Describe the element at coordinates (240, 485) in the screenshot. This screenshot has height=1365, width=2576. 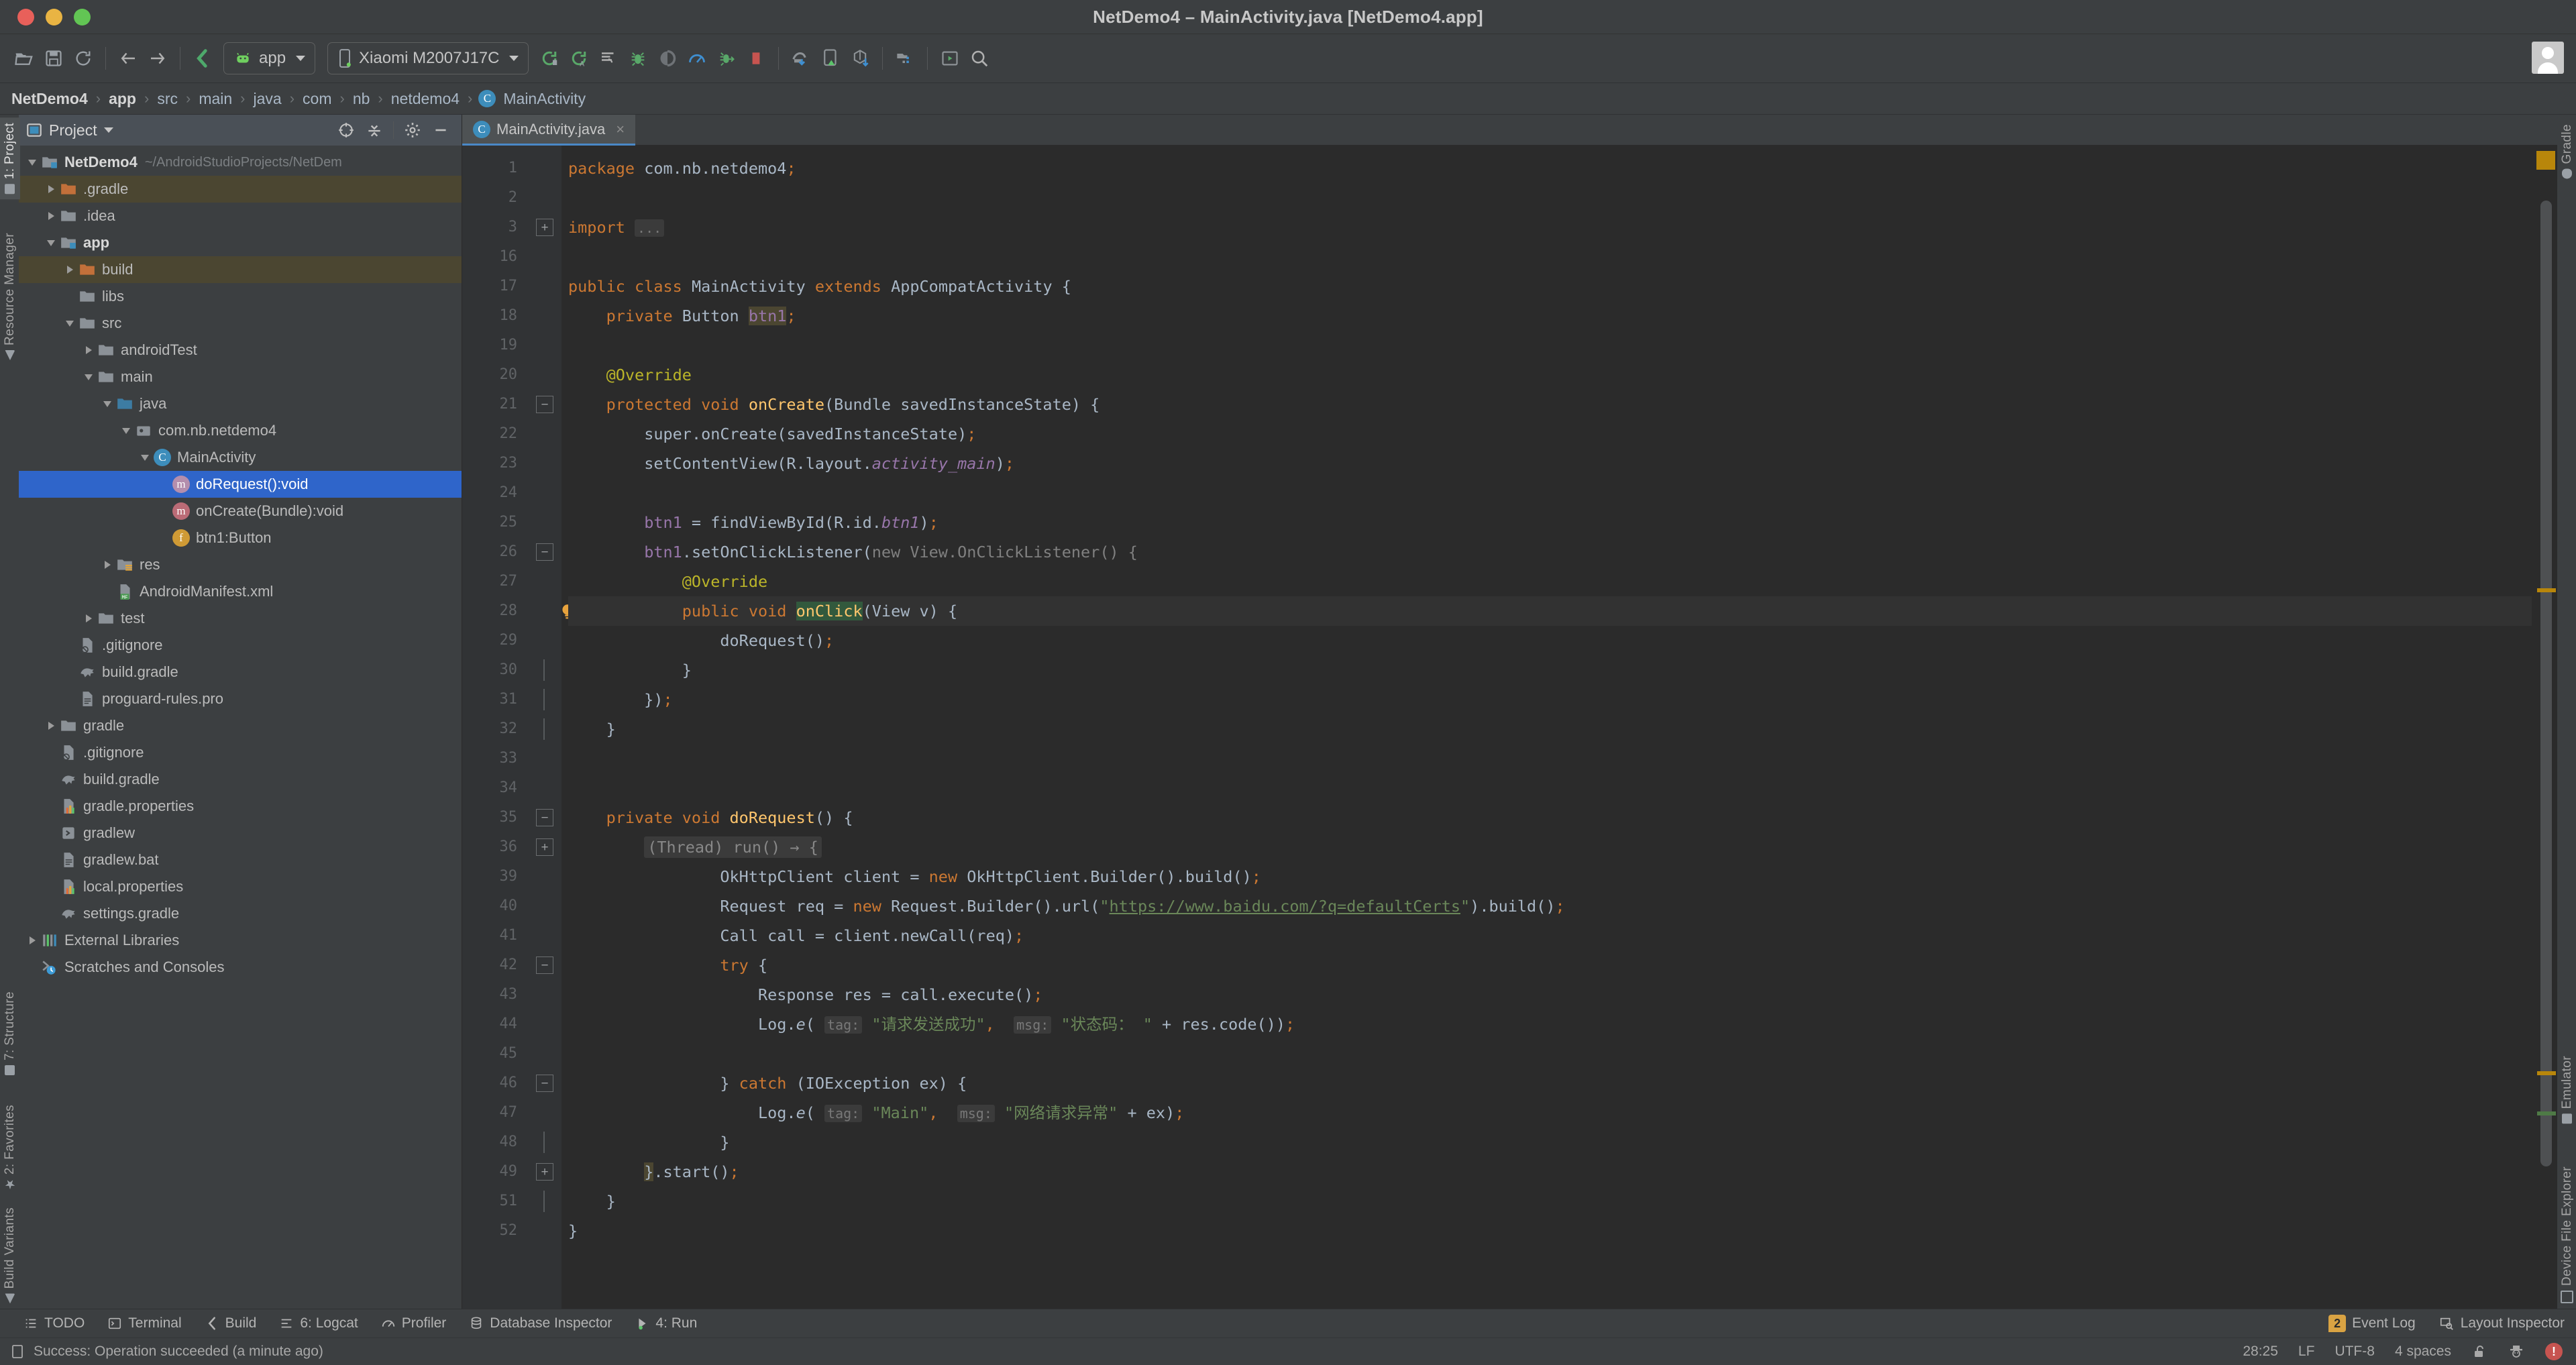
I see `tree-node-dorequest-void: m doRequest():void` at that location.